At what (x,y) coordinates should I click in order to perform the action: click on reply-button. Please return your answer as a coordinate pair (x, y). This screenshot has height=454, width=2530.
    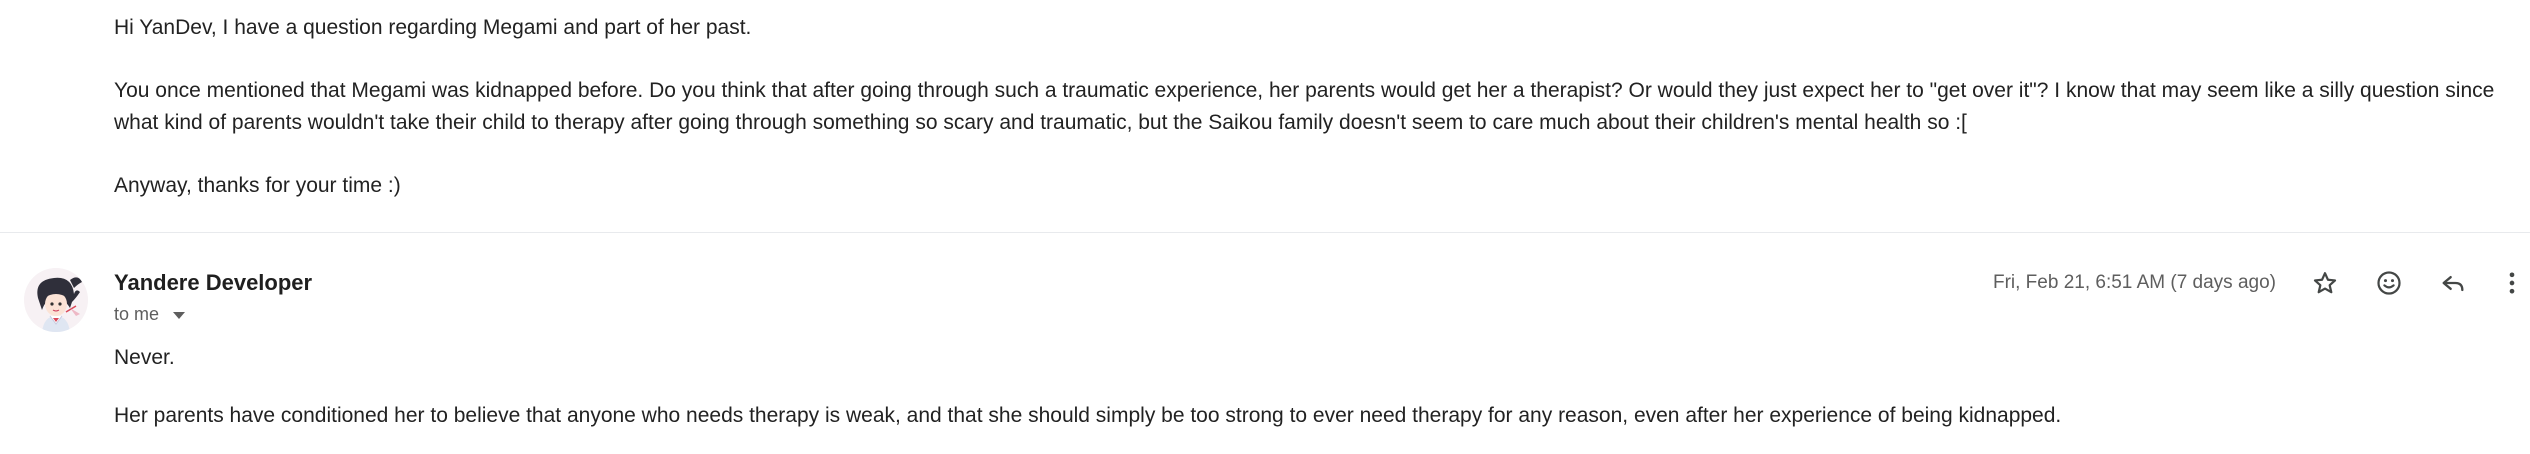
    Looking at the image, I should click on (2453, 283).